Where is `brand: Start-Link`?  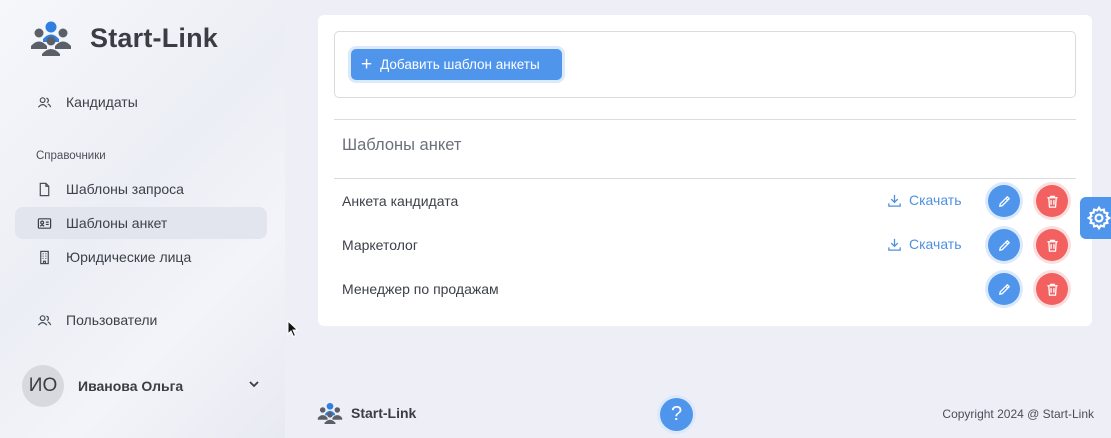 brand: Start-Link is located at coordinates (123, 38).